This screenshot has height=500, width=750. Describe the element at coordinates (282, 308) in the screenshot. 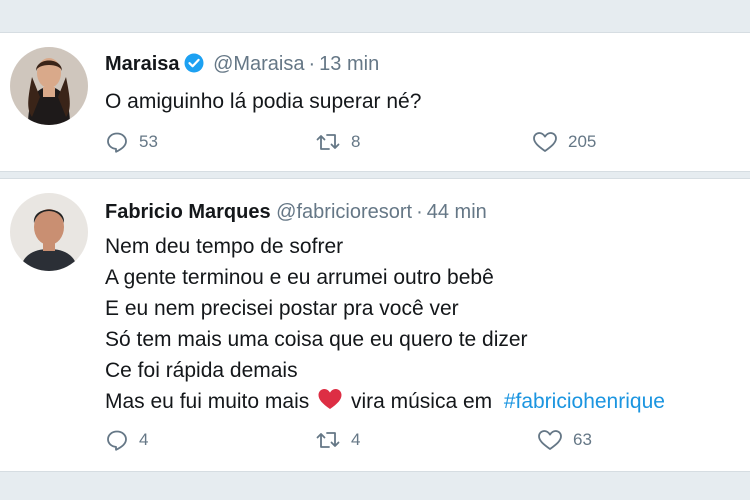

I see `tweet-line: E eu nem precisei postar pra você ver` at that location.